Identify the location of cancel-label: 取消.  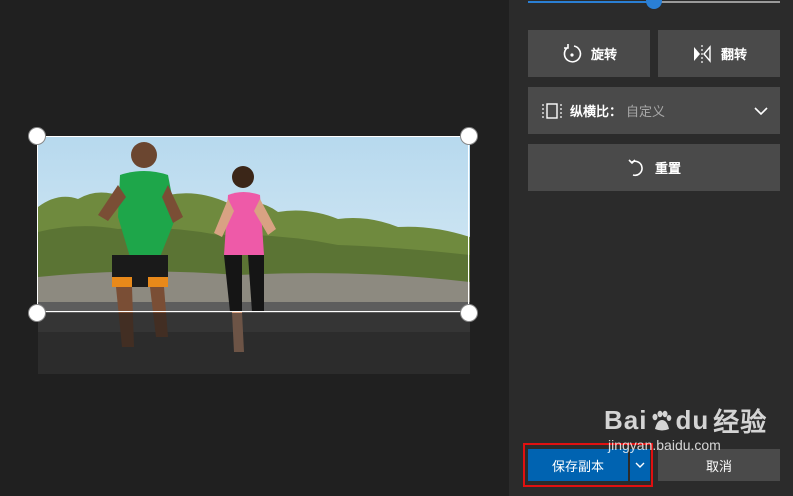
(718, 467).